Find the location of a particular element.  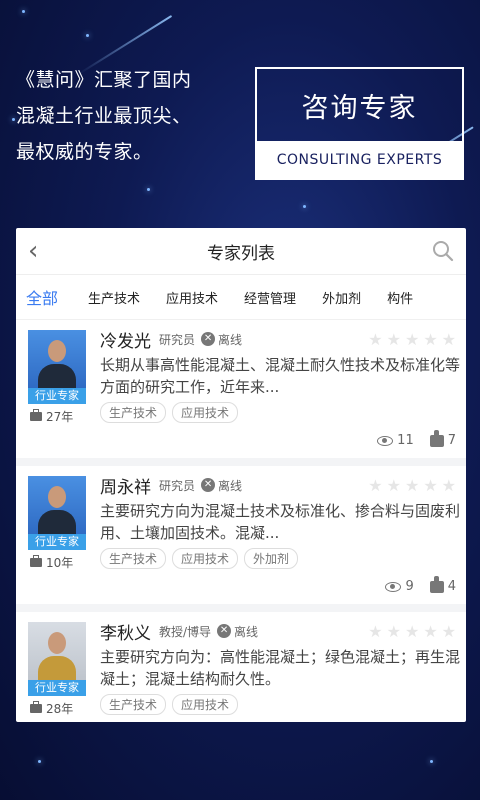

search-icon is located at coordinates (443, 251).